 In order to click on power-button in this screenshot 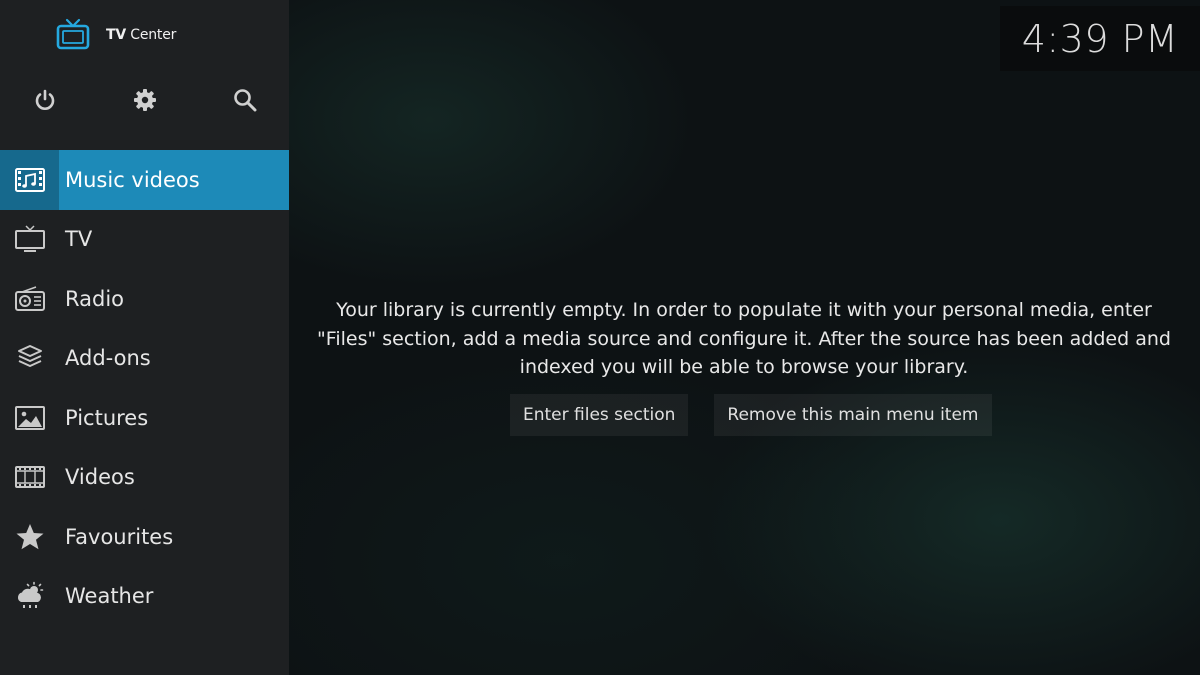, I will do `click(45, 100)`.